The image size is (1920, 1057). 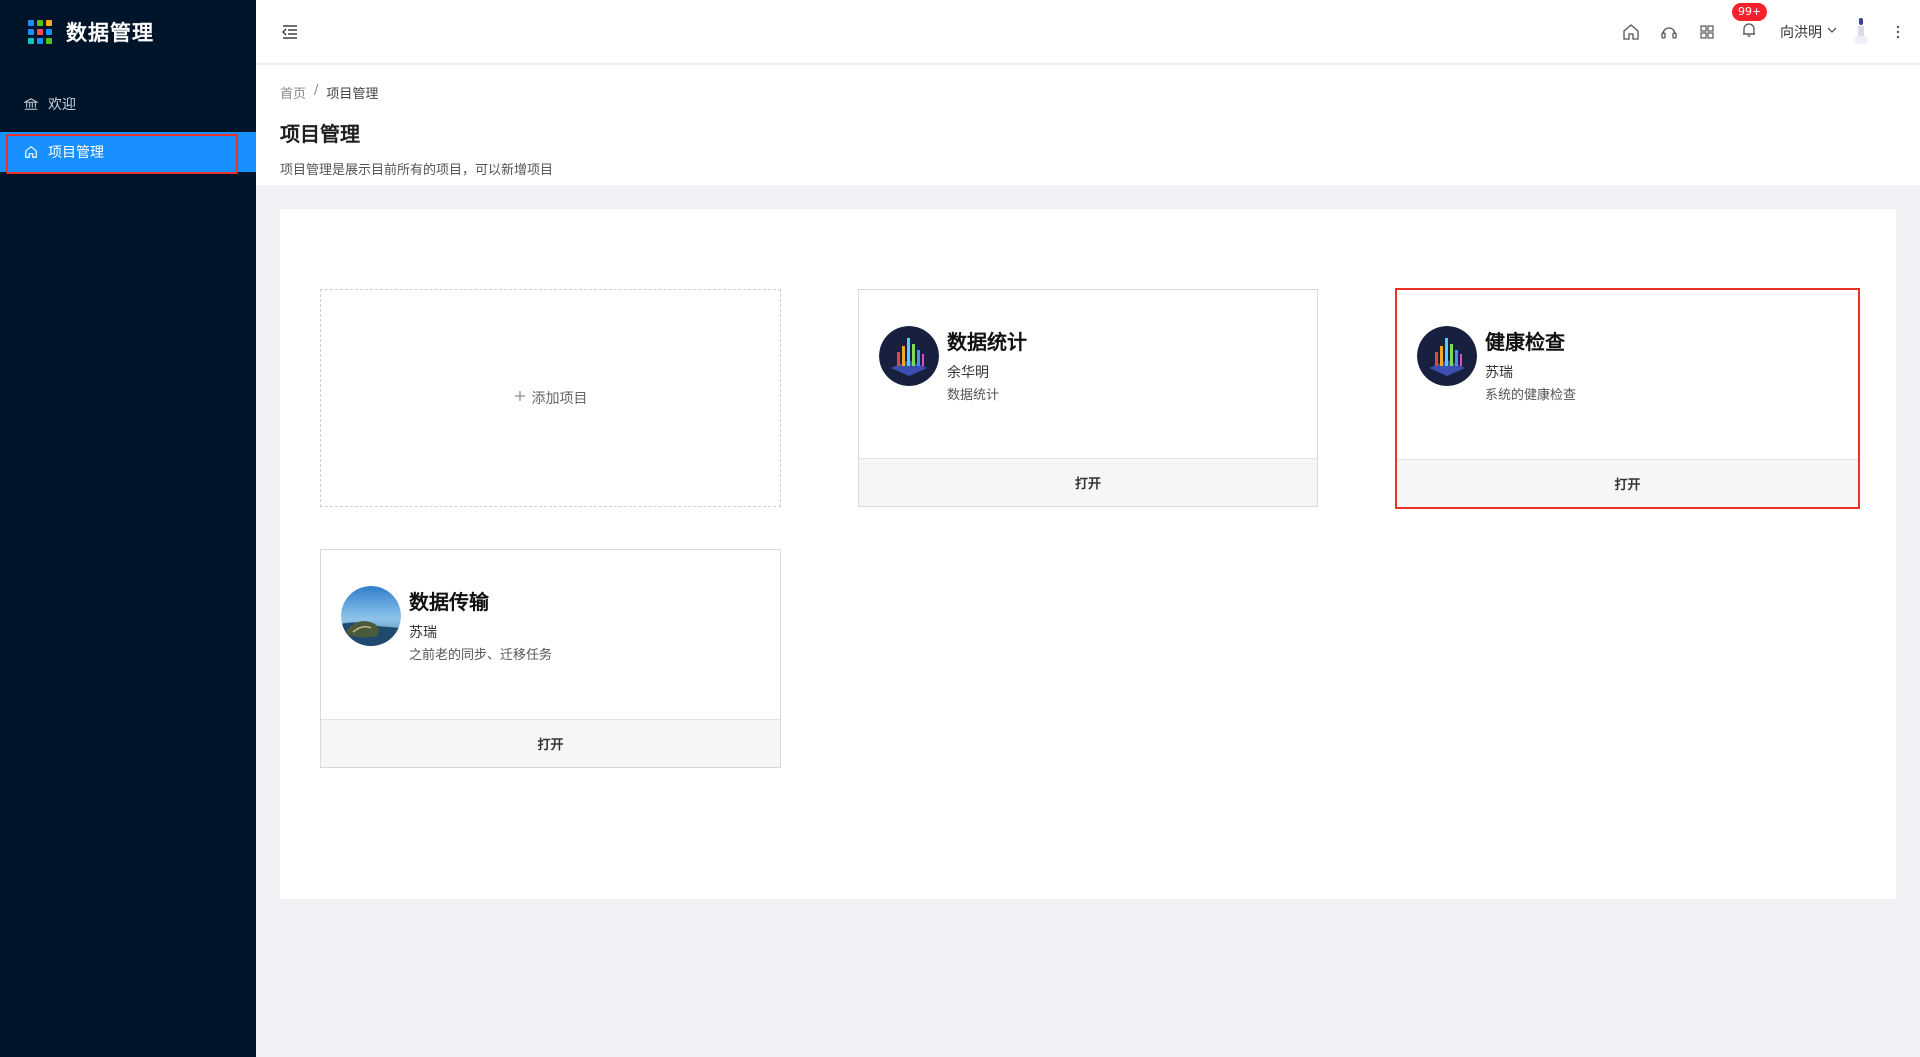 I want to click on project-owner: 余华明, so click(x=968, y=373).